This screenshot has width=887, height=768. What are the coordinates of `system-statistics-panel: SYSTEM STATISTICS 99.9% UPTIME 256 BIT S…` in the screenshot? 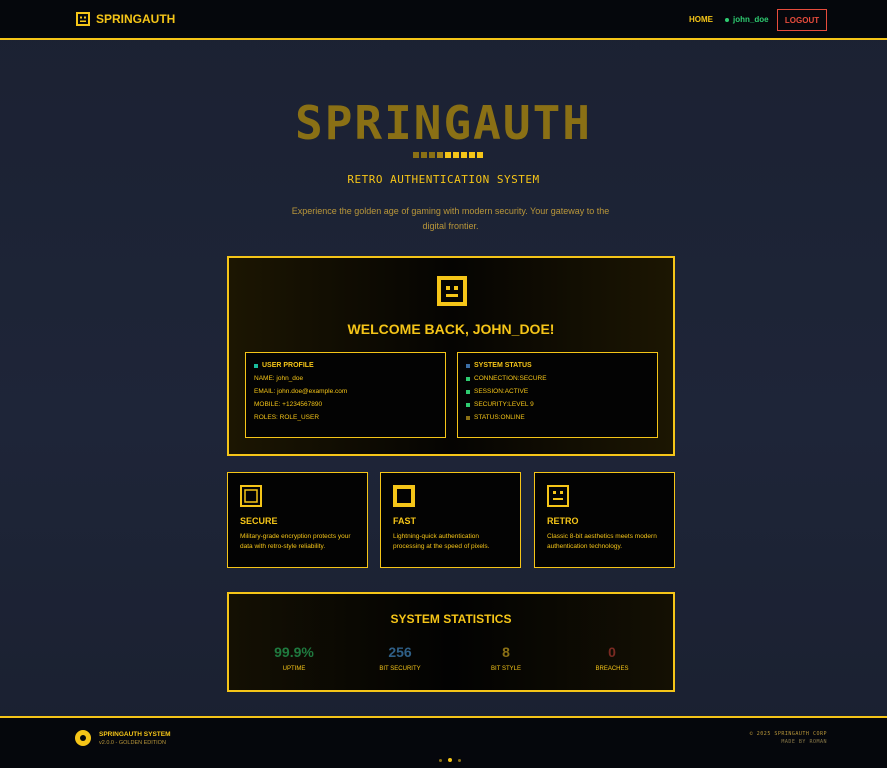 It's located at (451, 642).